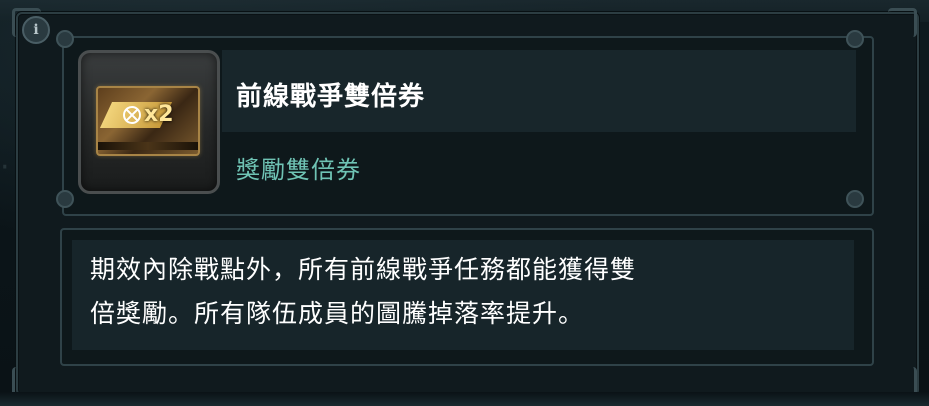  Describe the element at coordinates (298, 170) in the screenshot. I see `item-subtitle: 獎勵雙倍券` at that location.